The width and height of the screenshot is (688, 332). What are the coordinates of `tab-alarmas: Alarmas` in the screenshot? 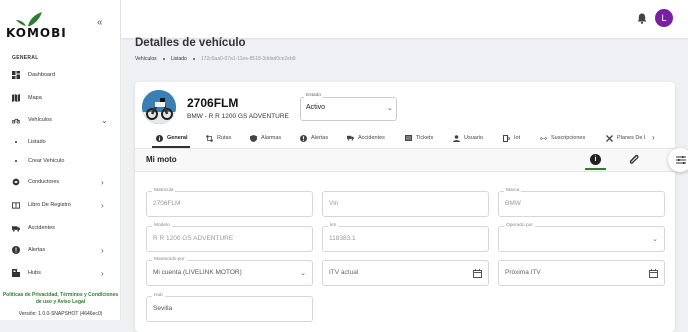 It's located at (265, 138).